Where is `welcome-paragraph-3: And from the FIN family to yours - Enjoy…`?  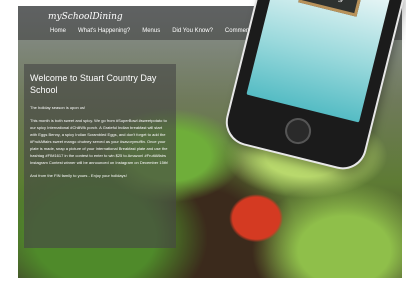 welcome-paragraph-3: And from the FIN family to yours - Enjoy… is located at coordinates (78, 175).